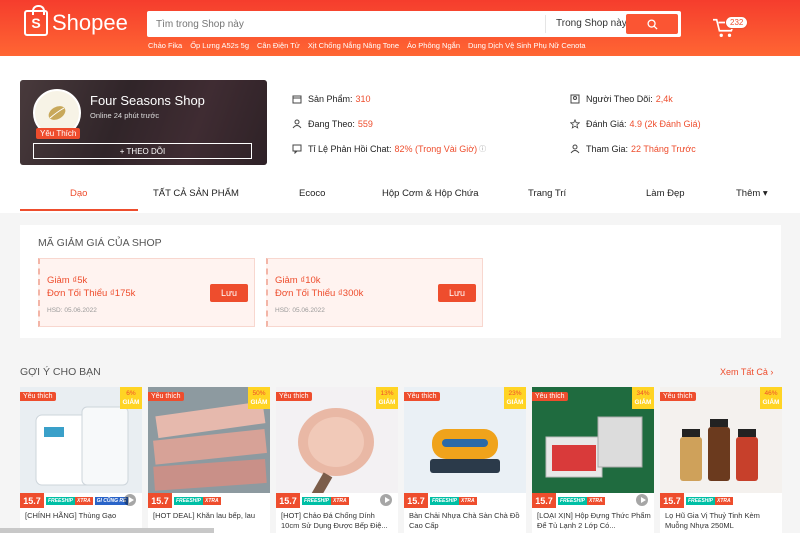 The width and height of the screenshot is (800, 533). I want to click on tab-all-products: TẤT CẢ SẢN PHẨM, so click(196, 193).